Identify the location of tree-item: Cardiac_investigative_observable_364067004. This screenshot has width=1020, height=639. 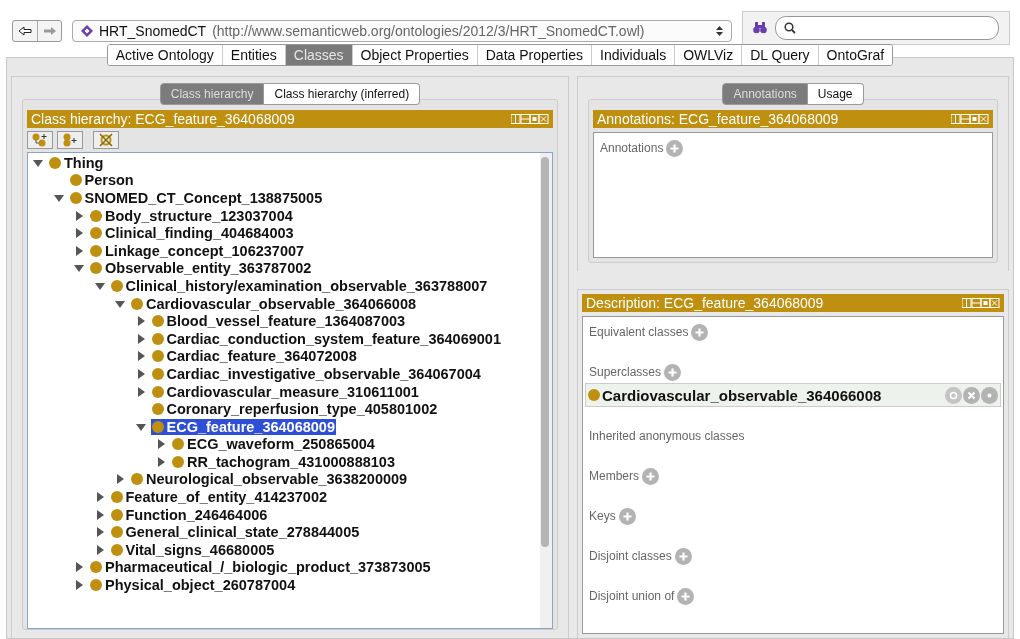
(316, 373).